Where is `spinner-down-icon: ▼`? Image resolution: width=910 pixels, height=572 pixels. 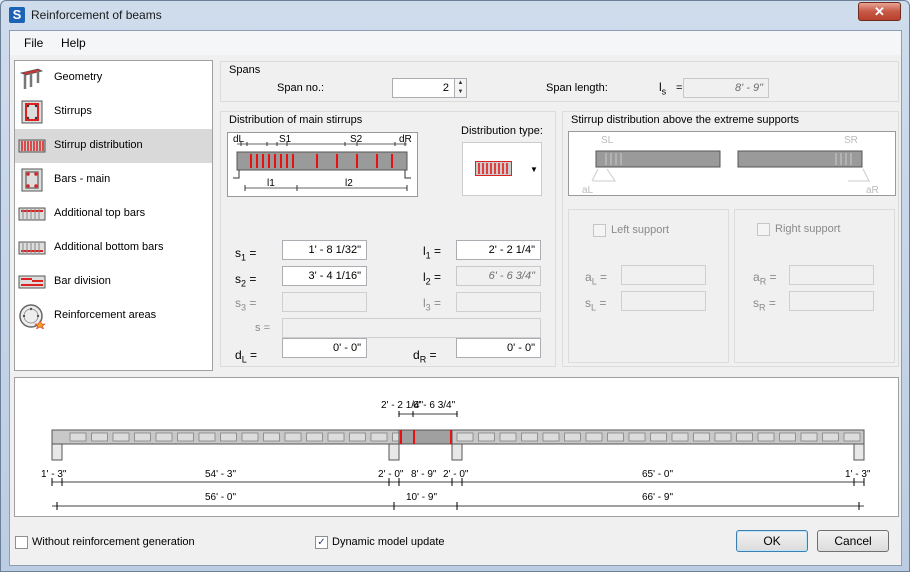 spinner-down-icon: ▼ is located at coordinates (460, 92).